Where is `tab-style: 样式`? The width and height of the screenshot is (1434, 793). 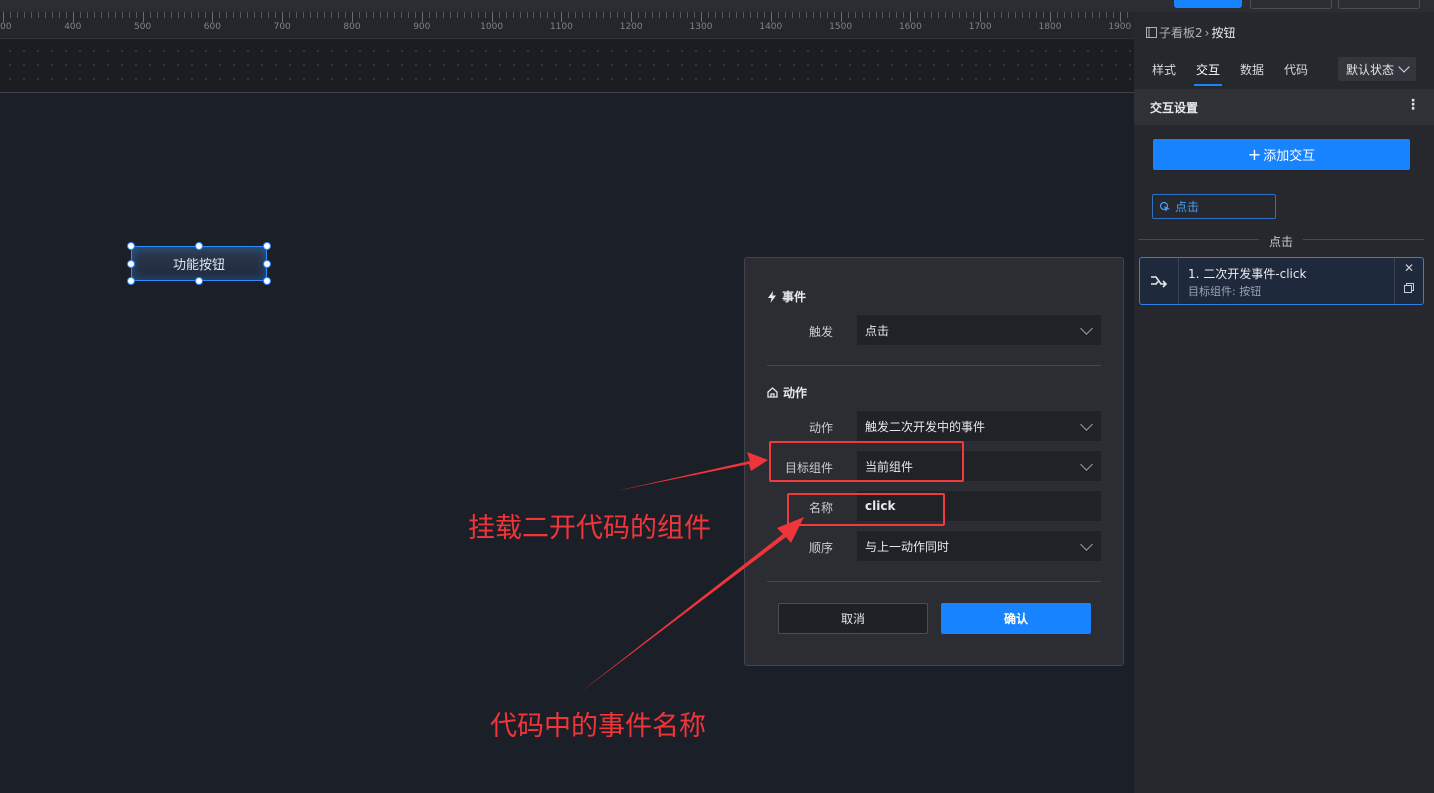
tab-style: 样式 is located at coordinates (1164, 73).